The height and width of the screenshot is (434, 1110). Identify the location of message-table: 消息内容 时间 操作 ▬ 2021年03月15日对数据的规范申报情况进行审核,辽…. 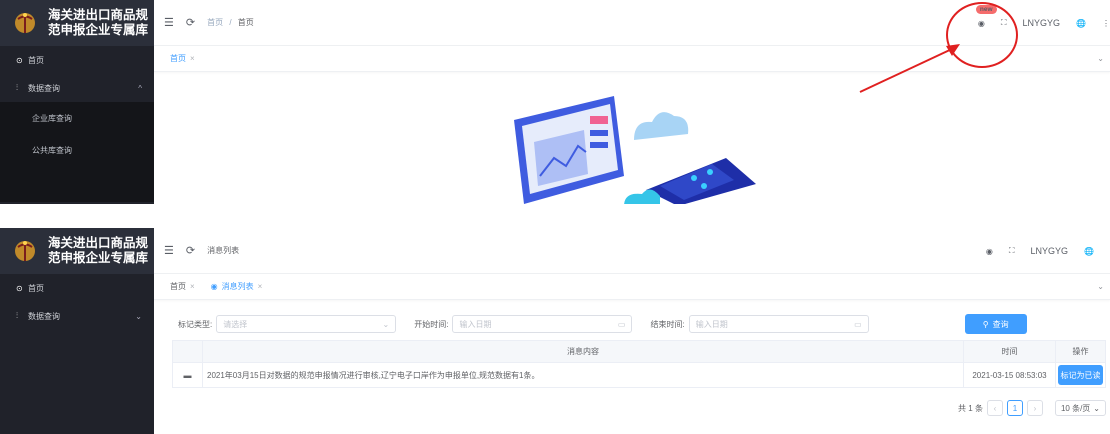
(639, 364).